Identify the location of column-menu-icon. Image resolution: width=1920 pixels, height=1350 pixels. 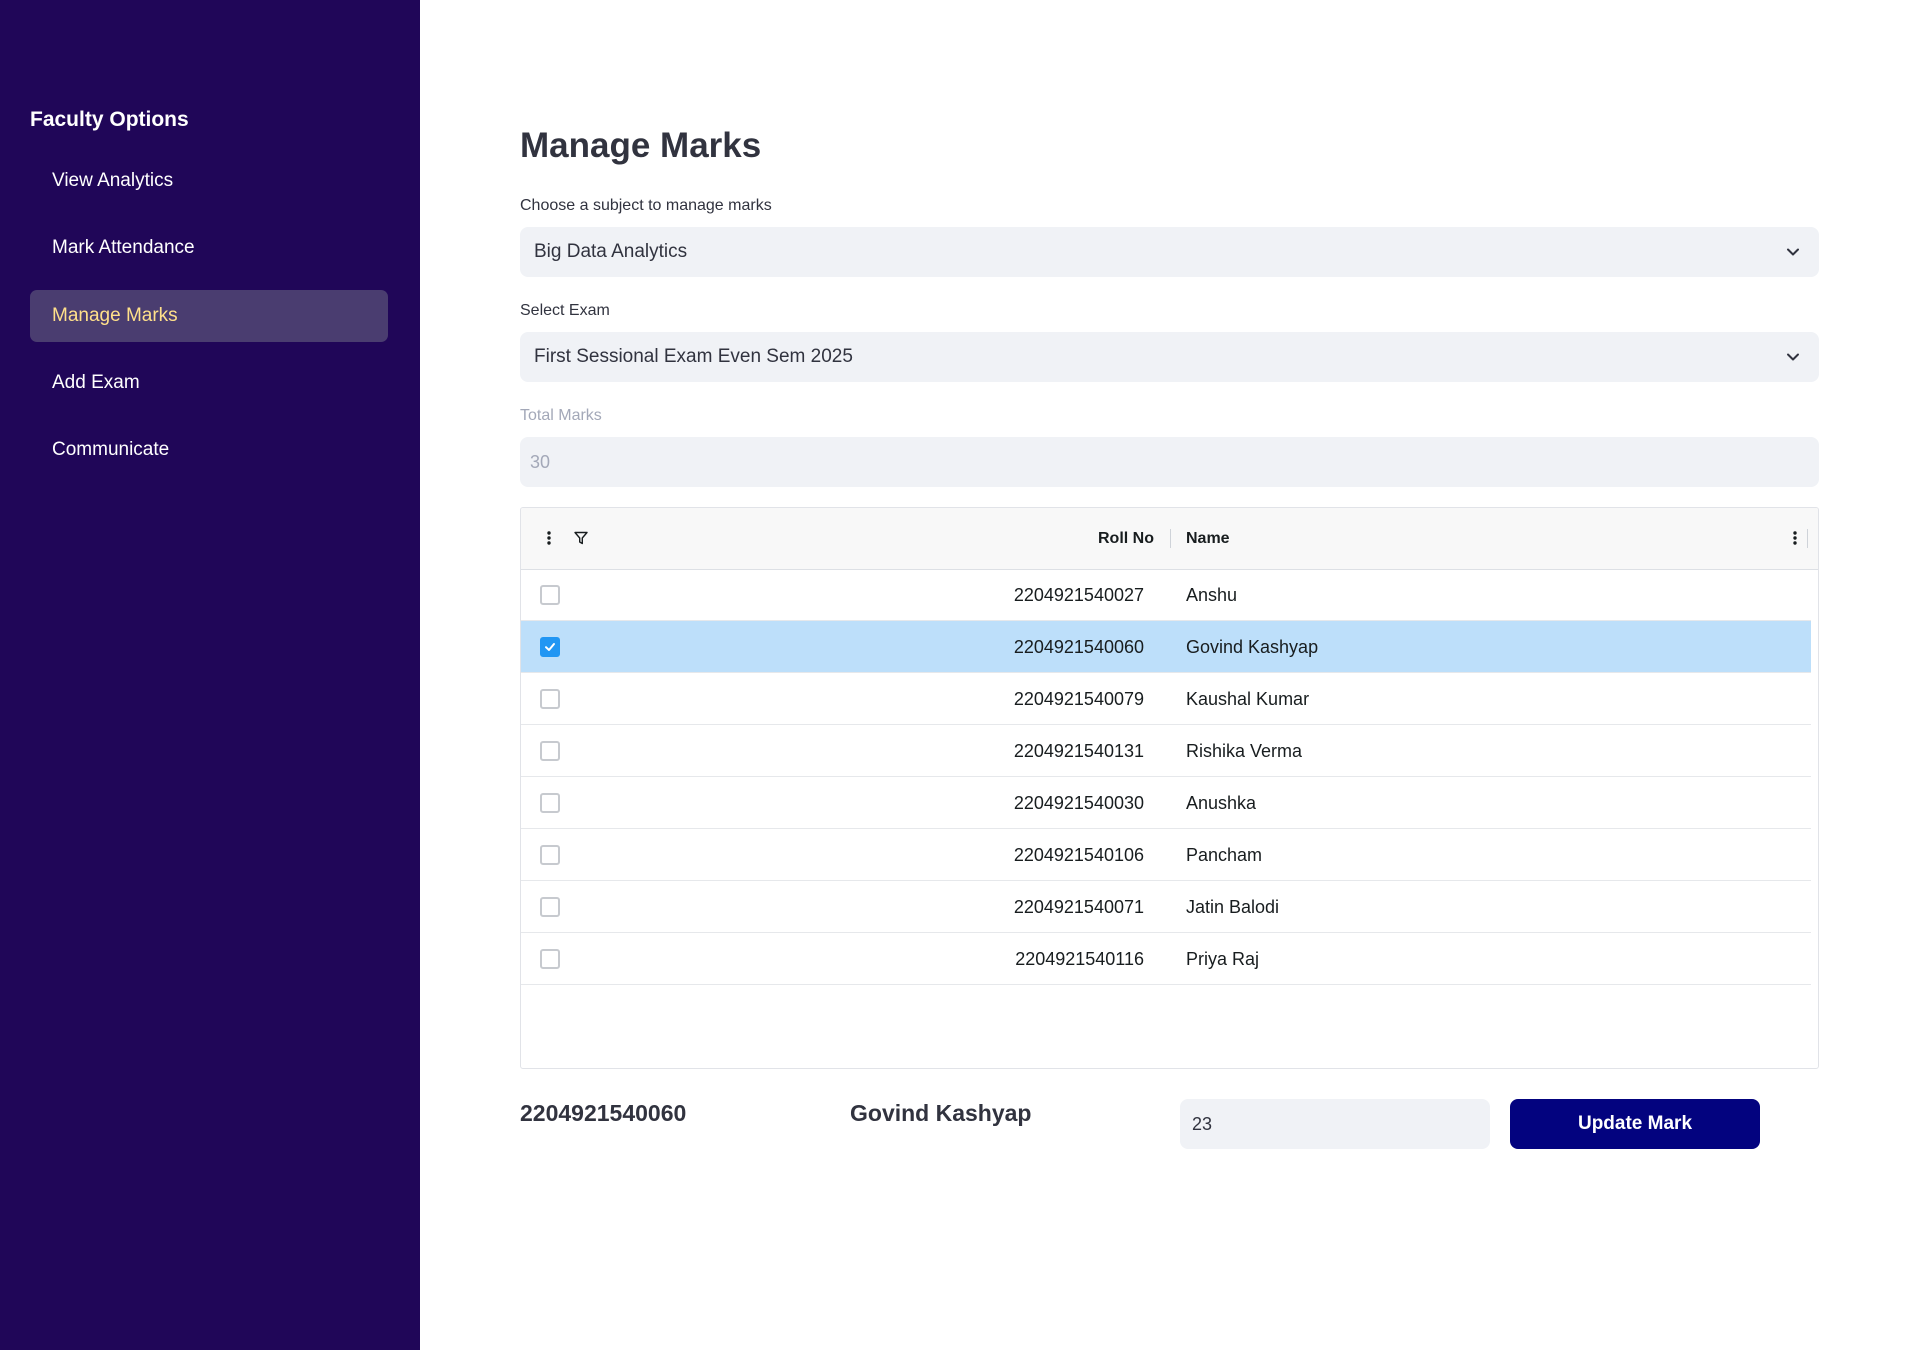
(549, 538).